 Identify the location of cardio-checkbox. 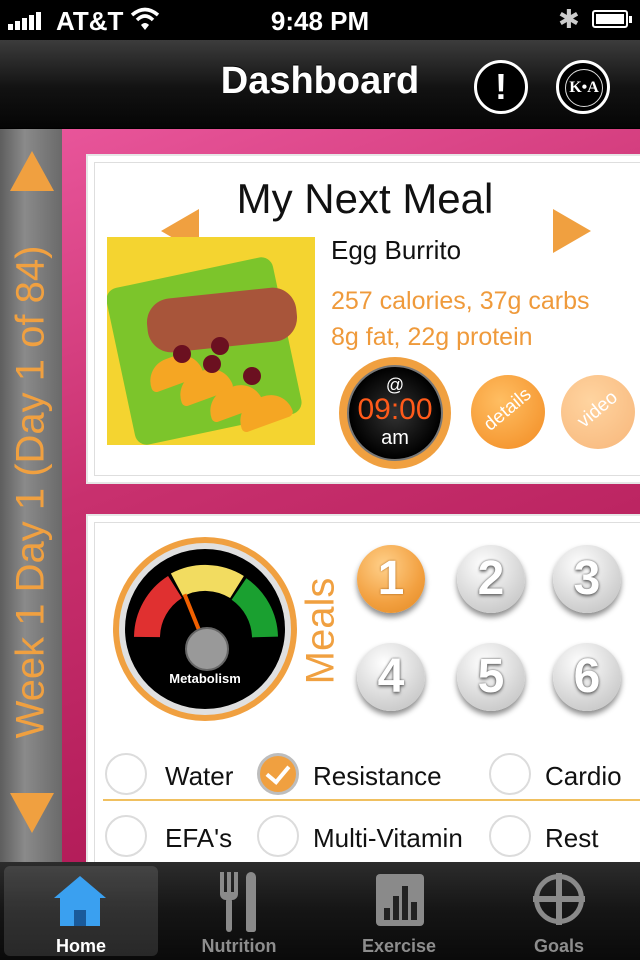
(510, 774).